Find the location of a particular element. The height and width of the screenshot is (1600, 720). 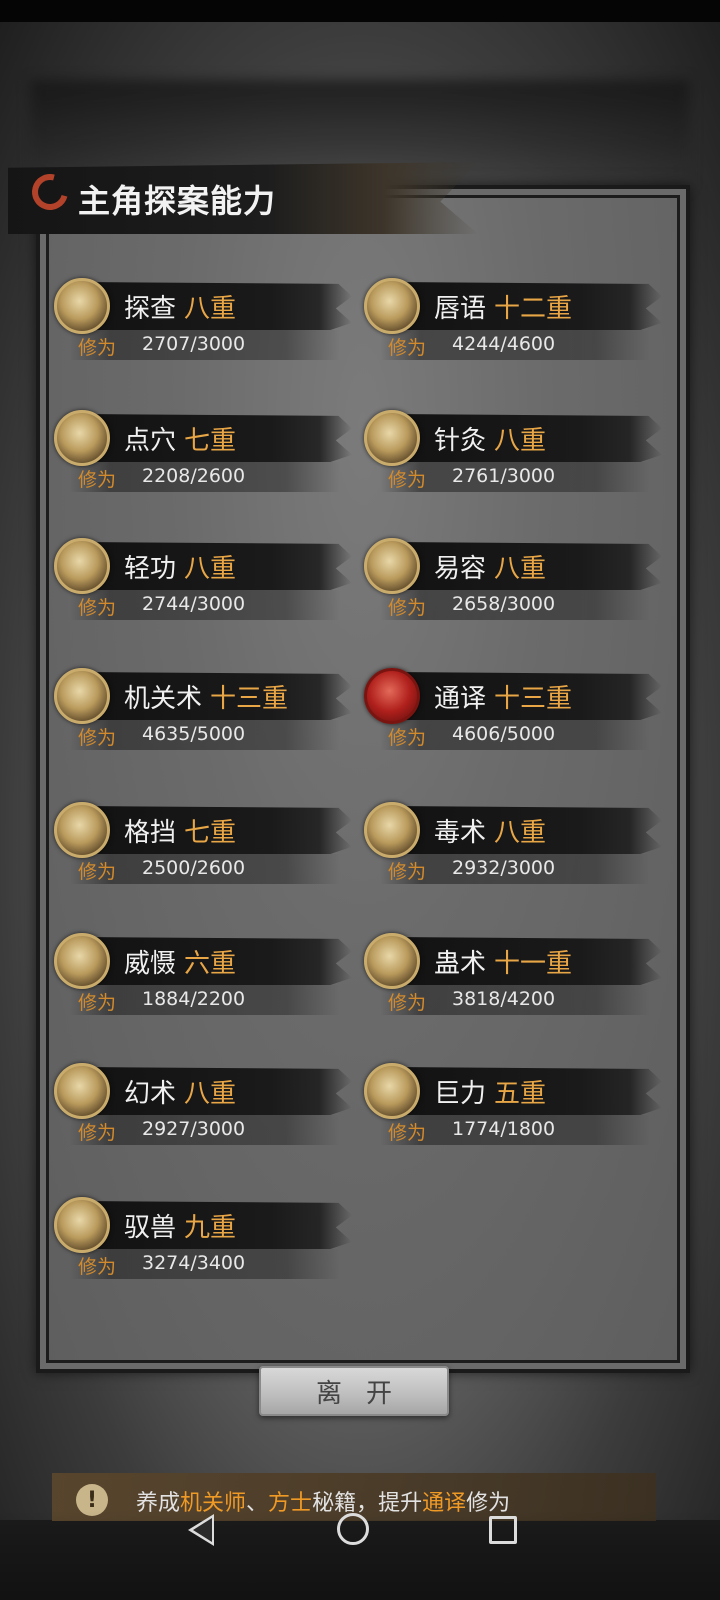

skill-name: 格挡 七重 is located at coordinates (180, 833).